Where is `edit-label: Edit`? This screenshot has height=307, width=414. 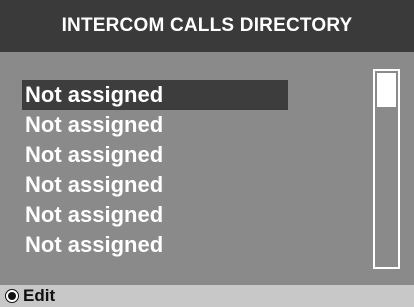 edit-label: Edit is located at coordinates (39, 295).